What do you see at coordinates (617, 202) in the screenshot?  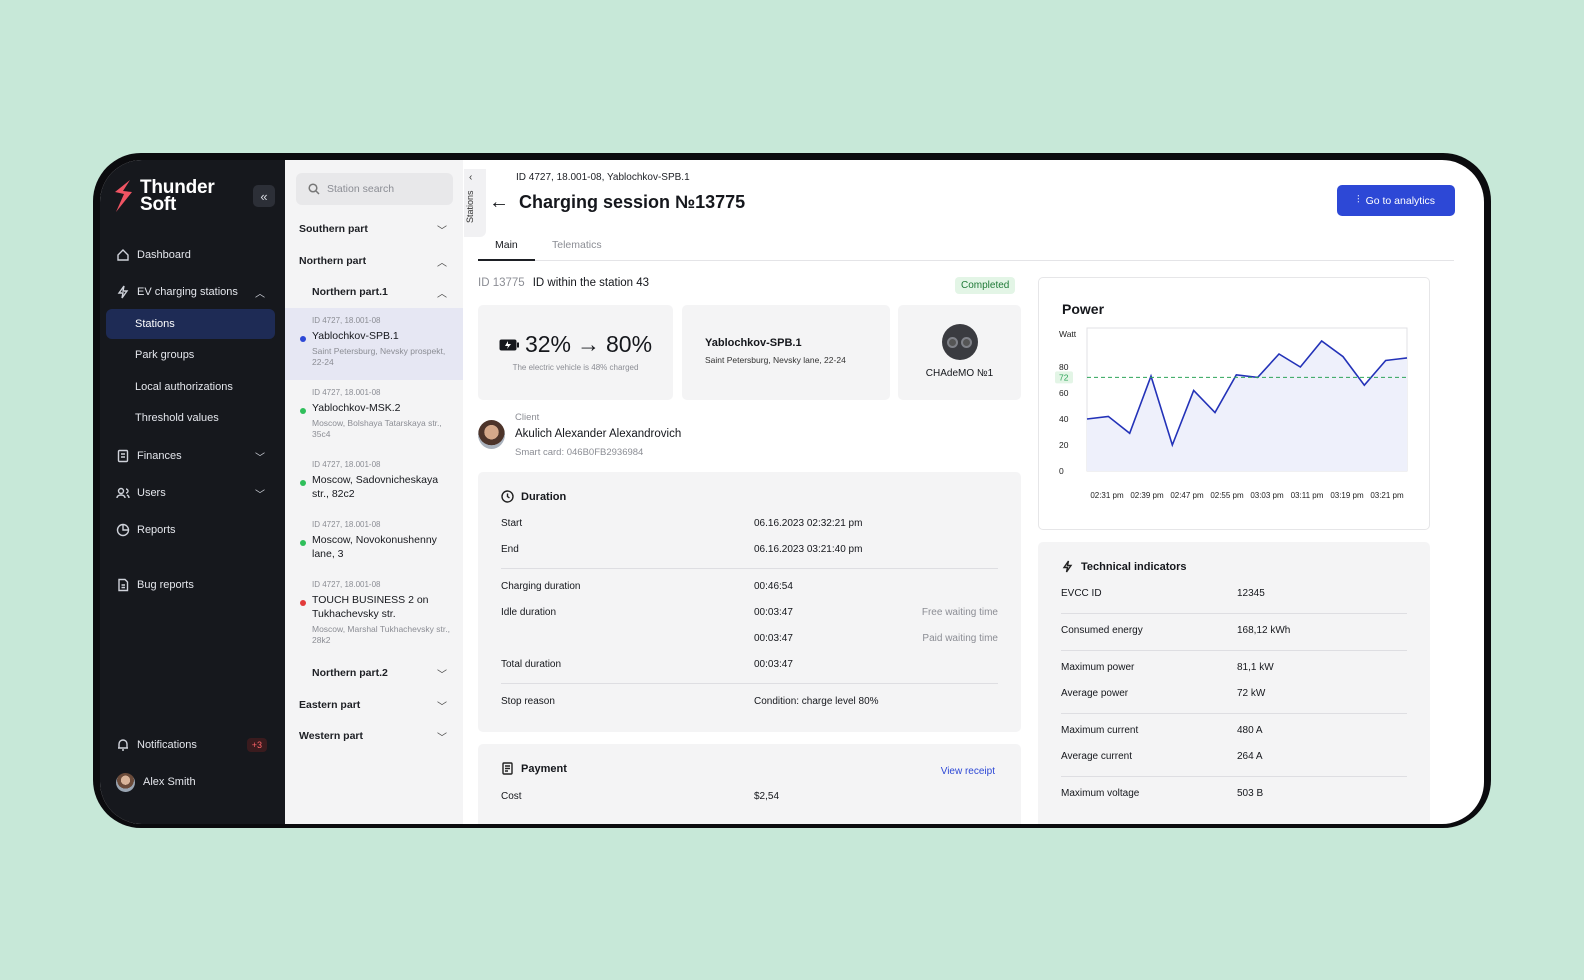 I see `page-title-row: ← Charging session №13775` at bounding box center [617, 202].